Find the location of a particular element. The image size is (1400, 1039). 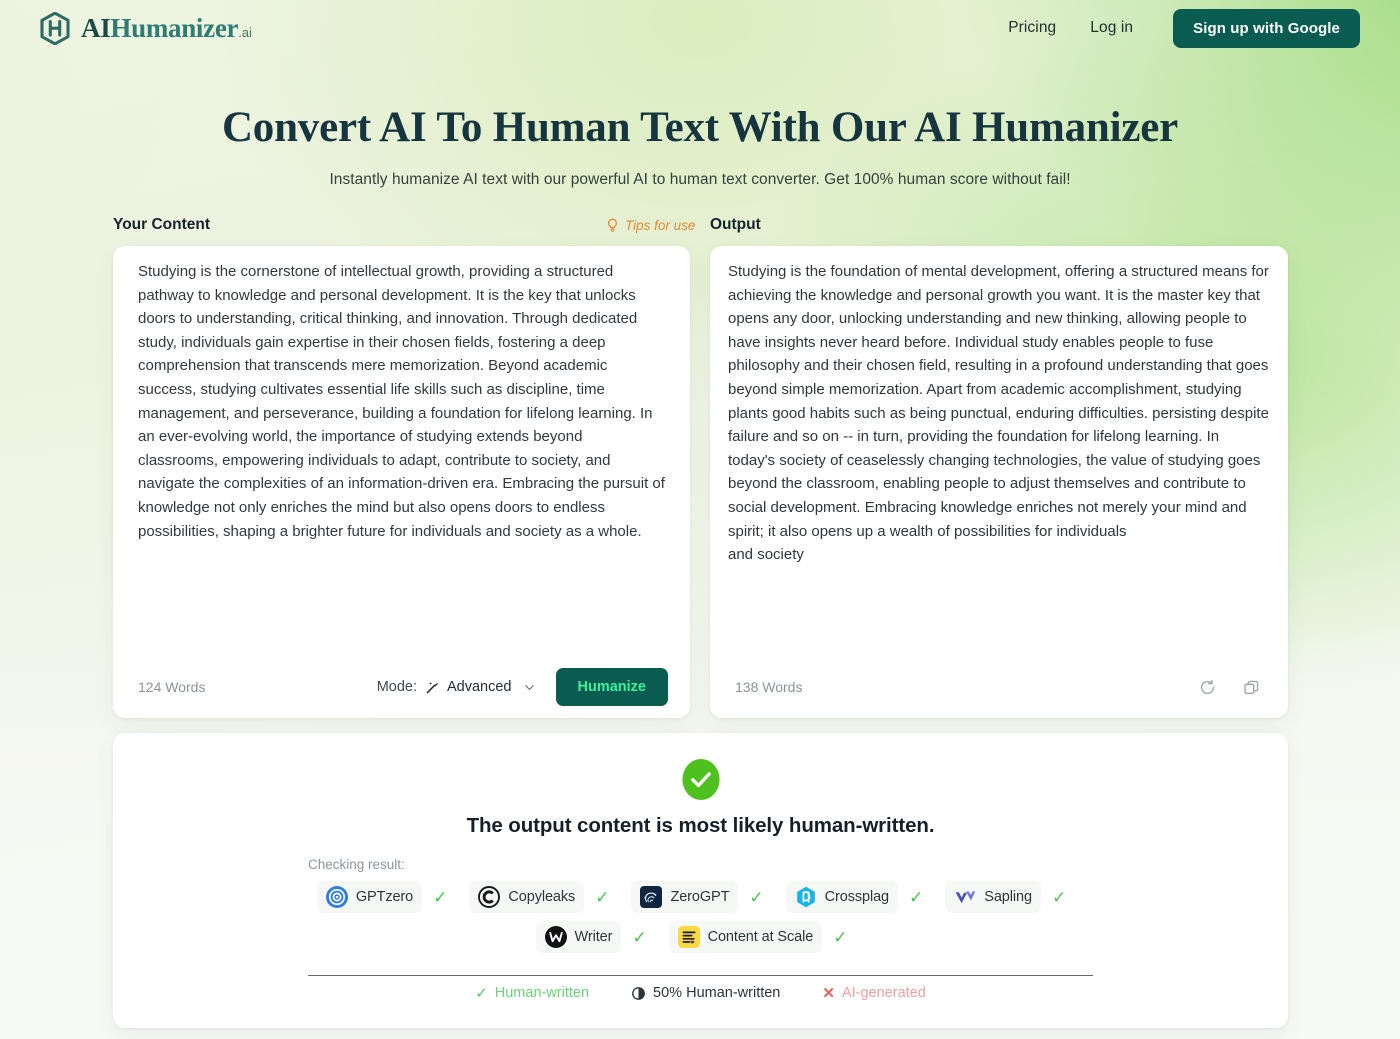

copy-button is located at coordinates (1251, 687).